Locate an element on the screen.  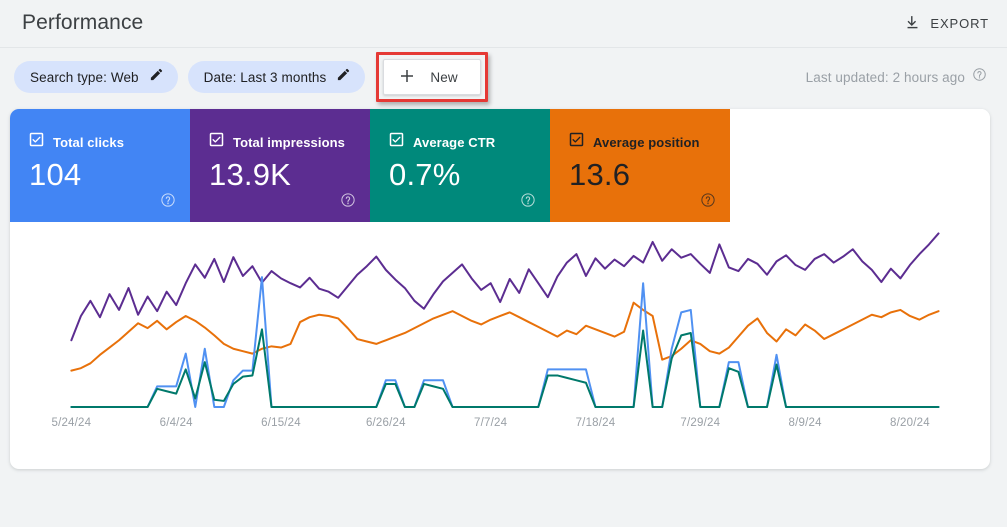
filter-chip-date: Date: Last 3 months is located at coordinates (276, 77).